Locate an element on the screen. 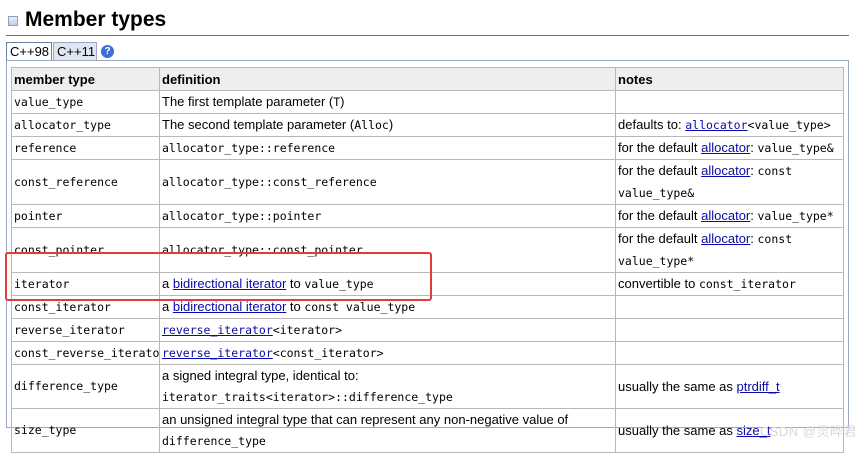 This screenshot has width=865, height=453. text: a is located at coordinates (167, 306).